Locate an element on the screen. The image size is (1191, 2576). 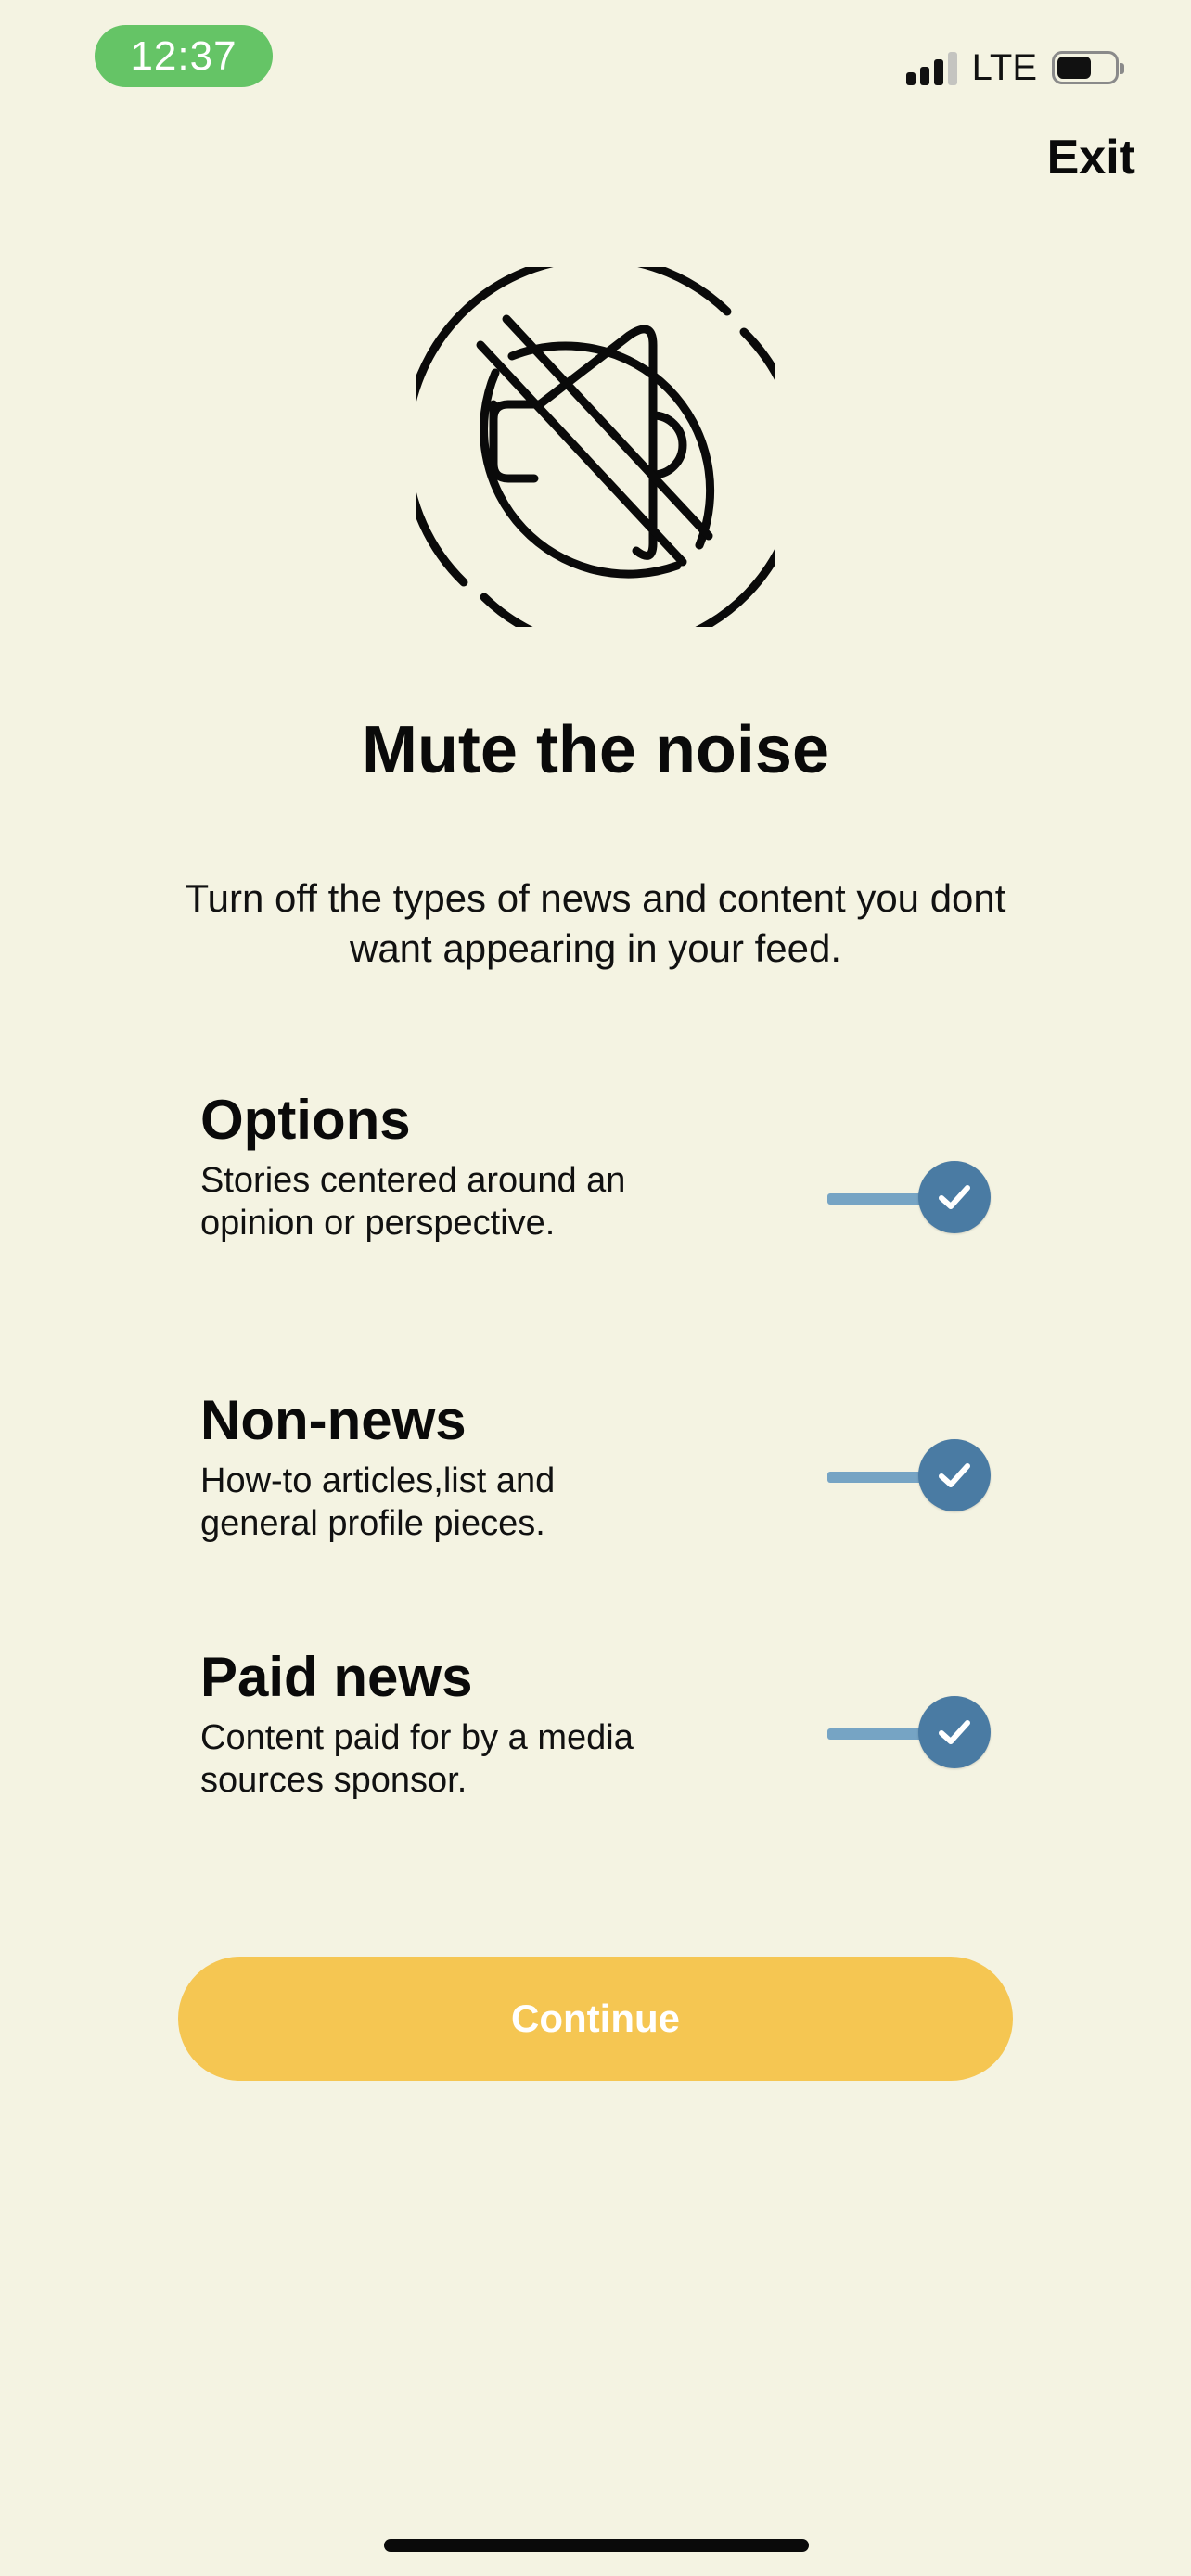
opinion-toggle is located at coordinates (909, 1198).